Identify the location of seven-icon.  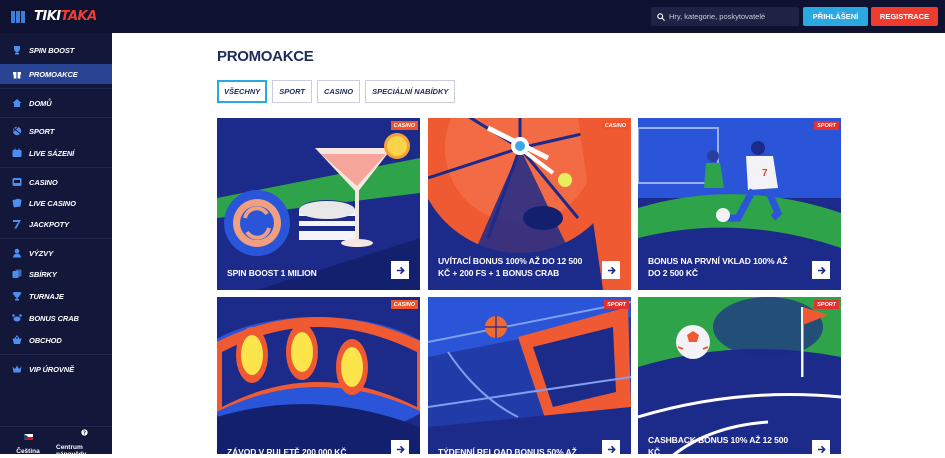
(17, 224).